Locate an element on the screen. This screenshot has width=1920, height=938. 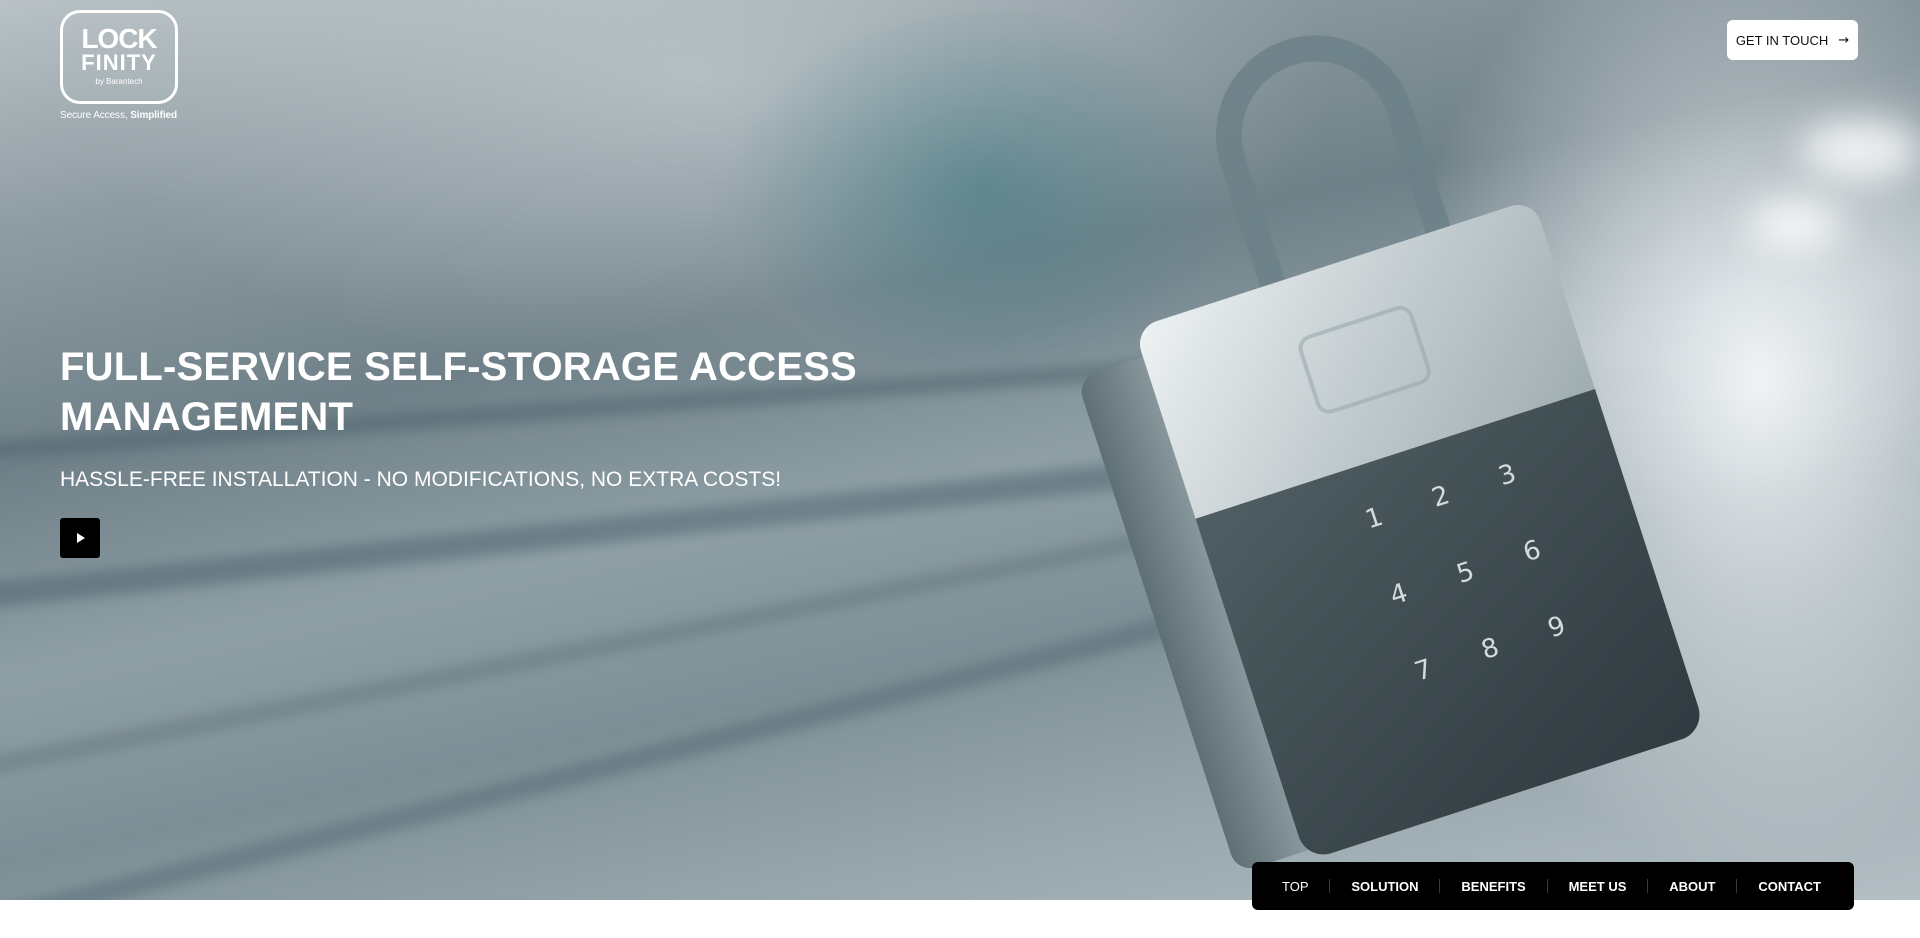
logo-badge: LOCK FINITY by Barantech is located at coordinates (119, 57).